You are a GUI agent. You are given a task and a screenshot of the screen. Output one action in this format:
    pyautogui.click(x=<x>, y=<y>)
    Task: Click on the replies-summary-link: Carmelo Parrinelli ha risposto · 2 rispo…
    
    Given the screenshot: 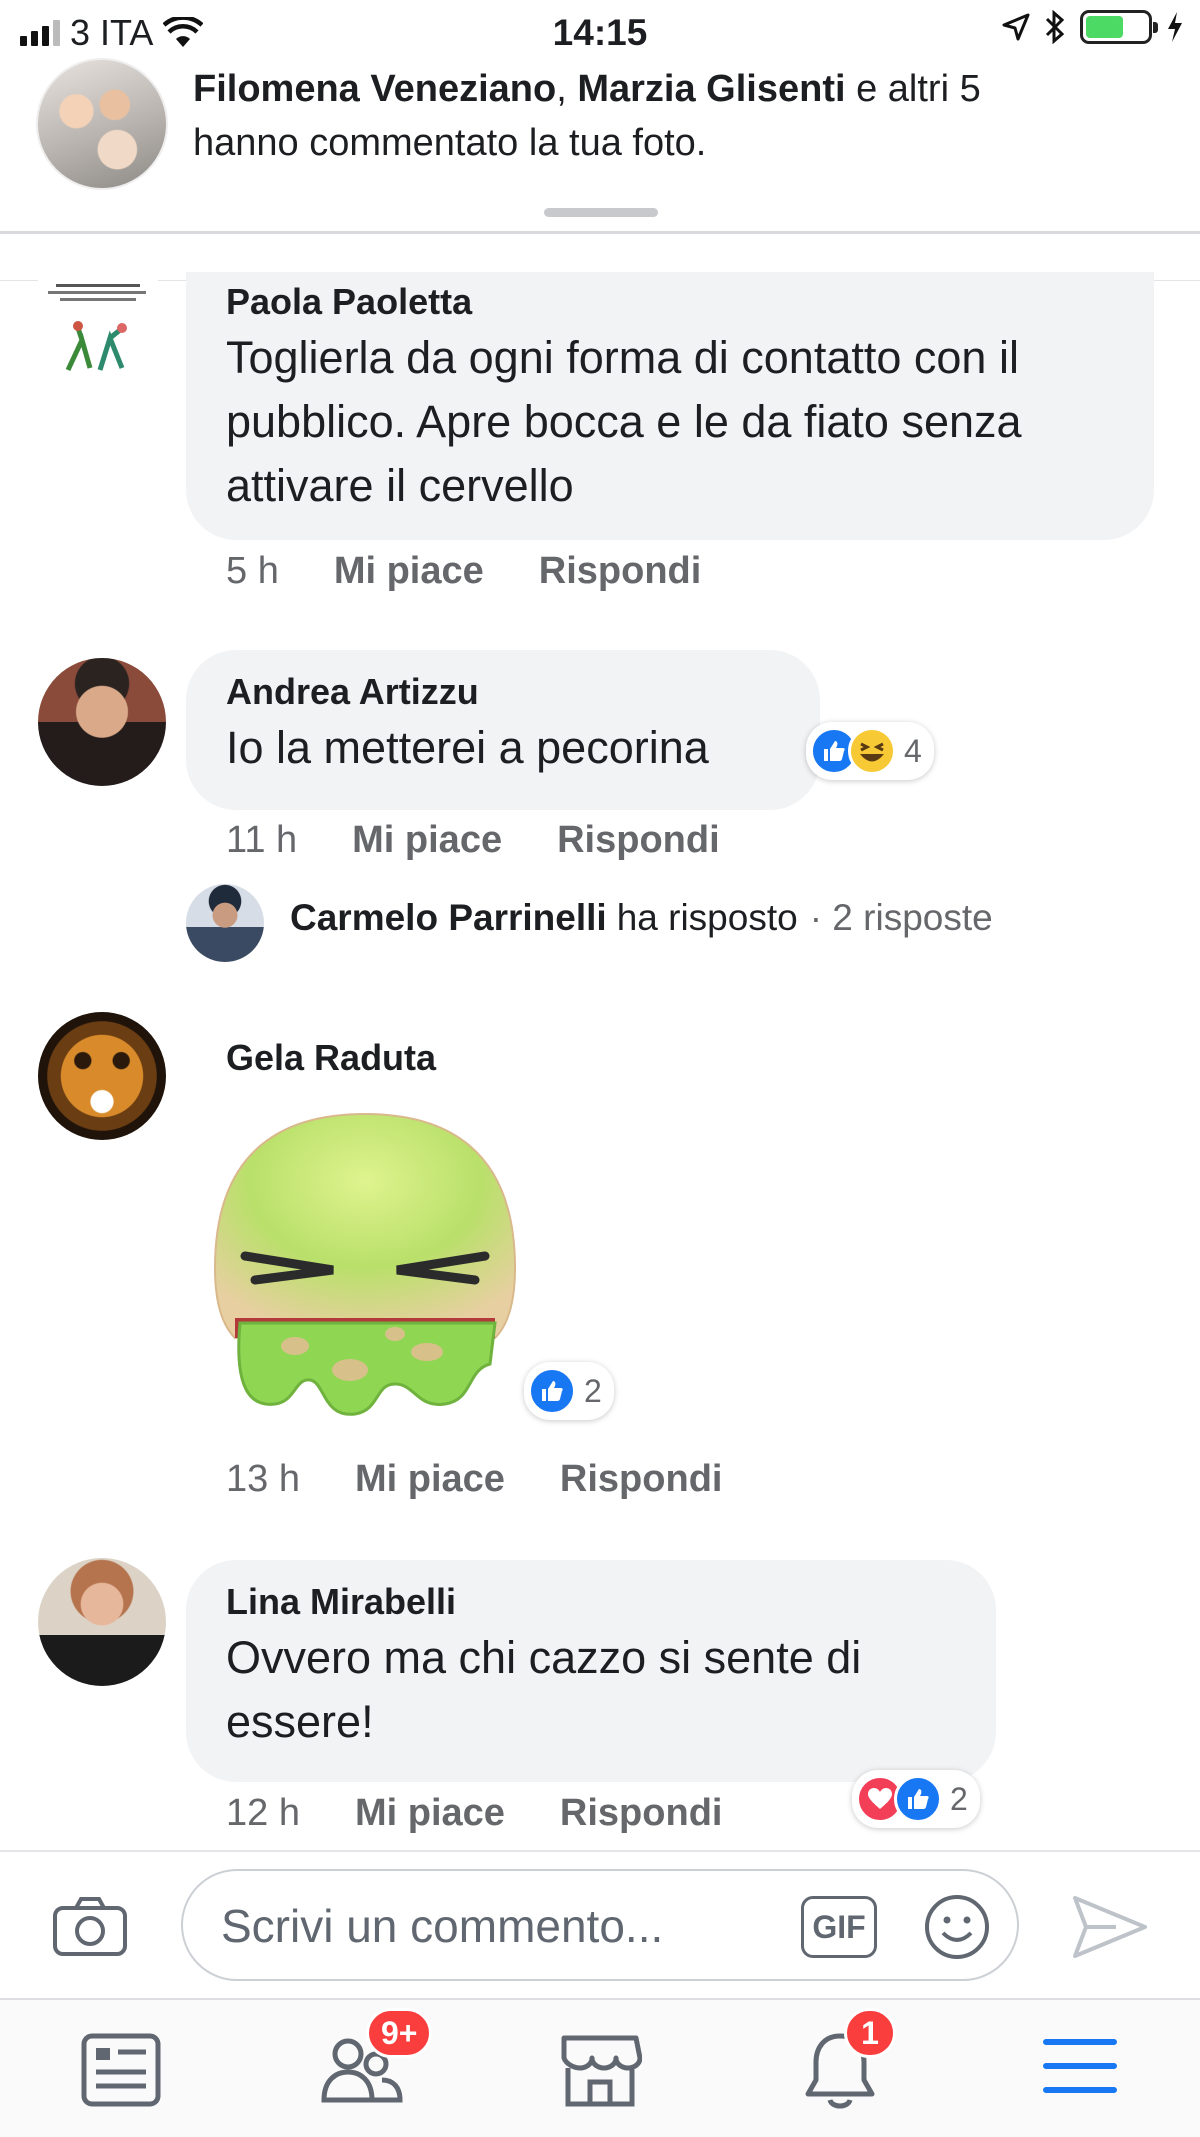 What is the action you would take?
    pyautogui.click(x=641, y=918)
    